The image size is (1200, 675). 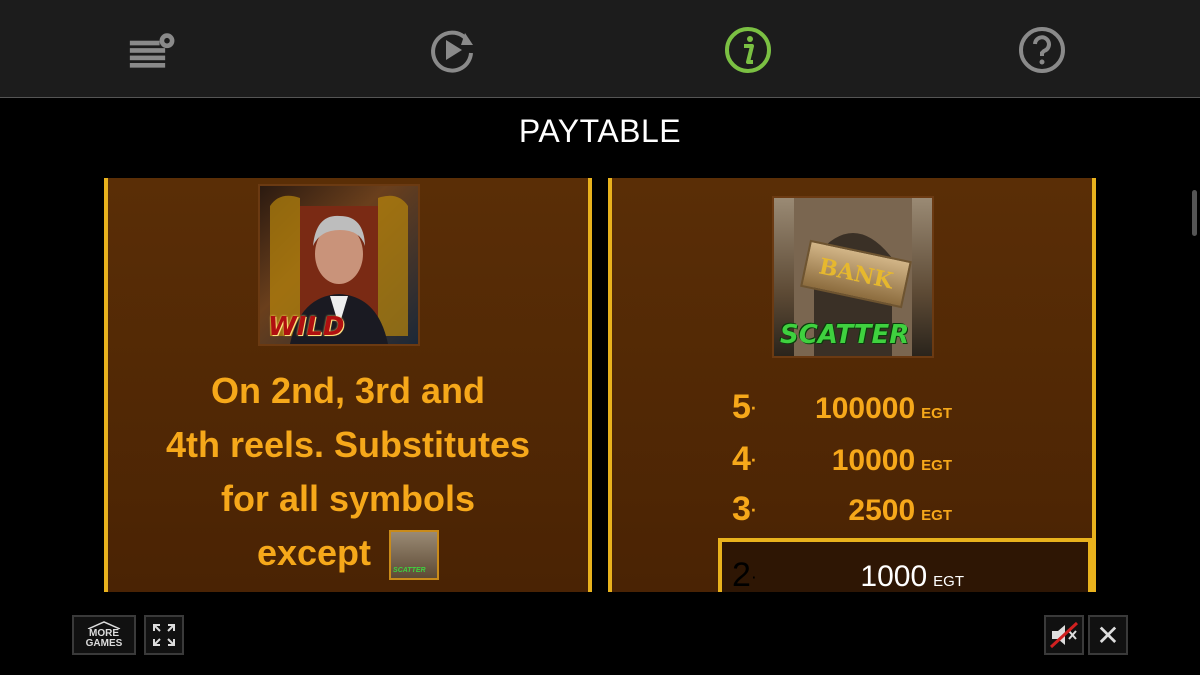 I want to click on payout-value: 2500 EGT, so click(x=900, y=511).